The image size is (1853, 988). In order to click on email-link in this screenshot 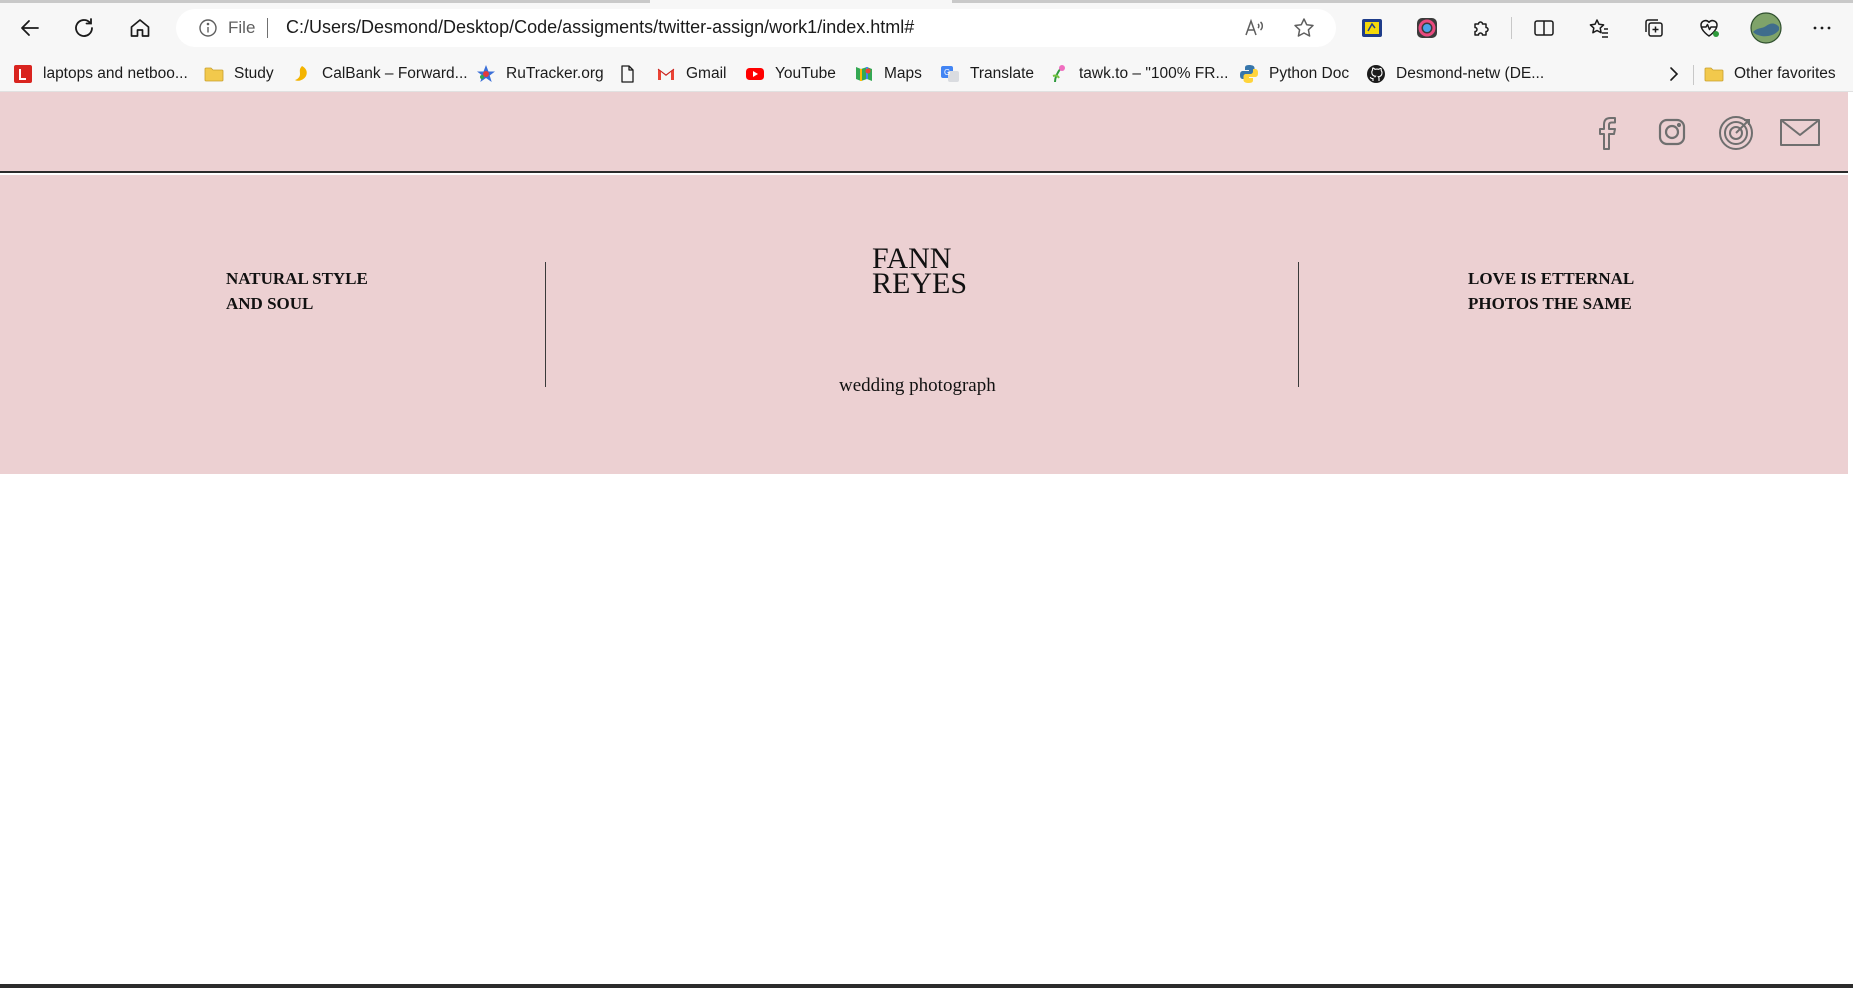, I will do `click(1800, 132)`.